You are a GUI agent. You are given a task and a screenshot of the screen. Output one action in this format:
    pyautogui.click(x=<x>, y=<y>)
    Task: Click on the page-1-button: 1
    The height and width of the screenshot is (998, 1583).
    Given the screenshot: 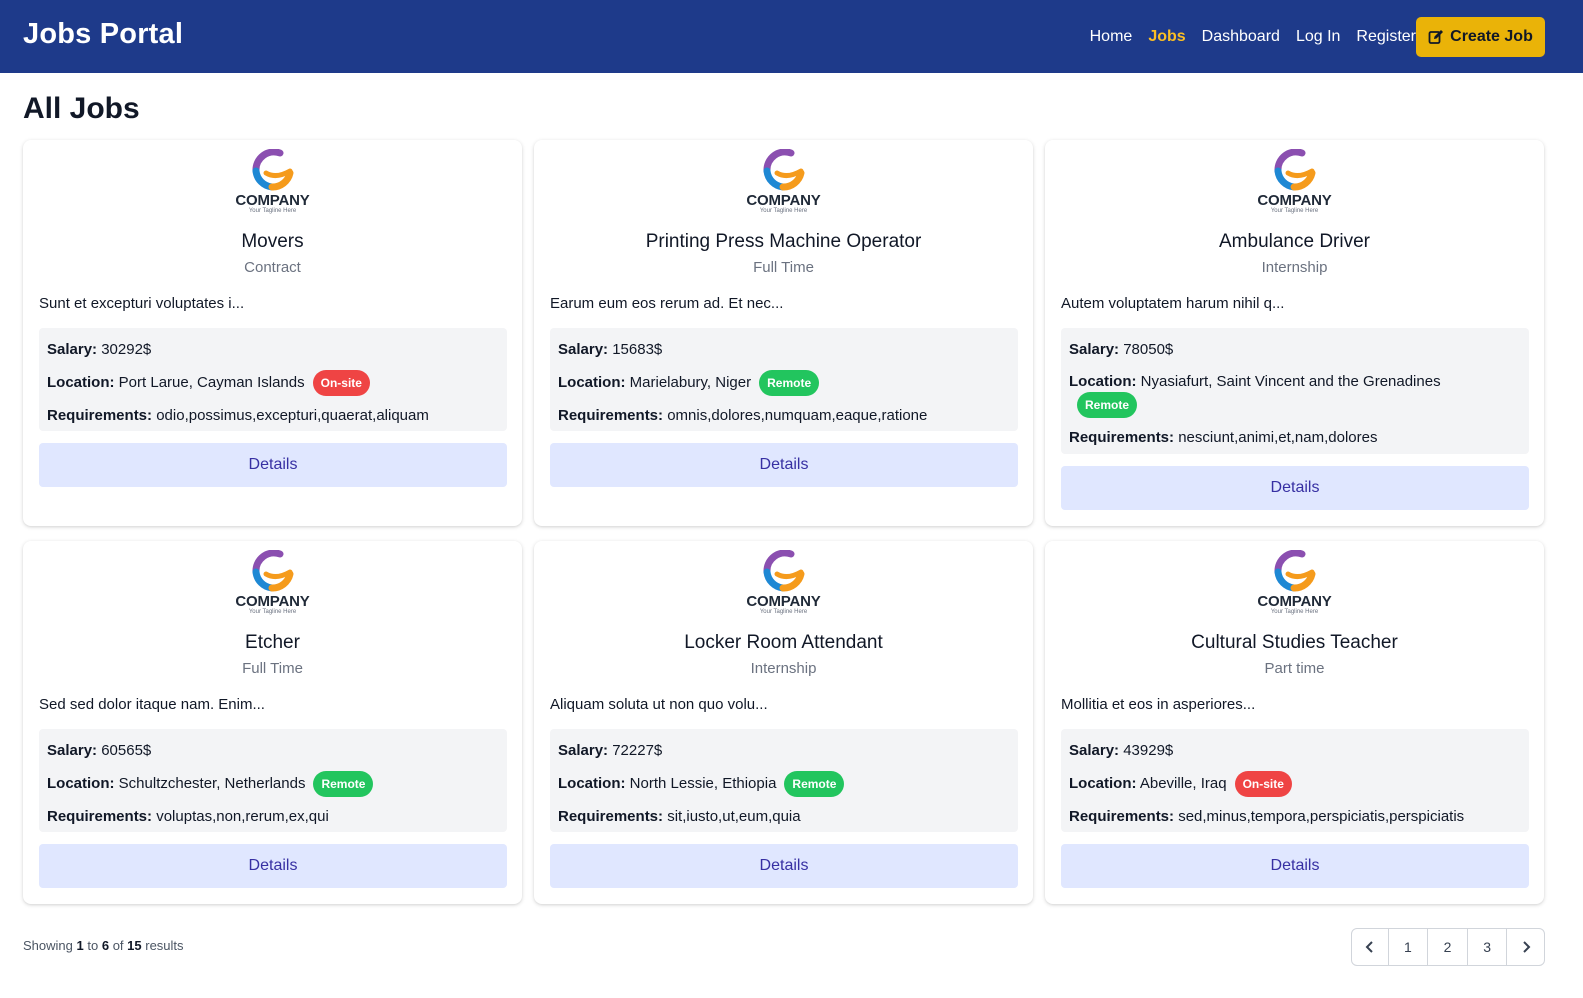 What is the action you would take?
    pyautogui.click(x=1409, y=947)
    